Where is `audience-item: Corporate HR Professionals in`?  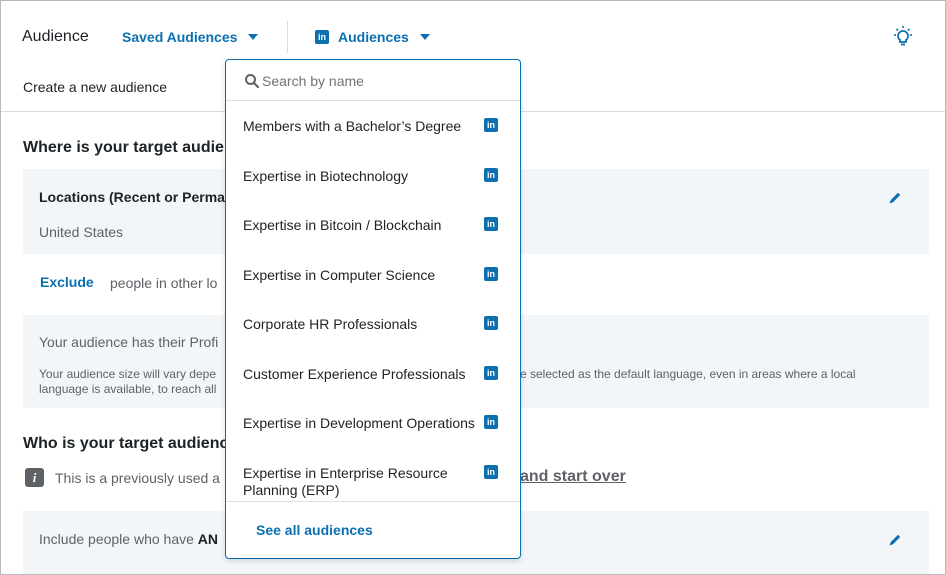 audience-item: Corporate HR Professionals in is located at coordinates (373, 323).